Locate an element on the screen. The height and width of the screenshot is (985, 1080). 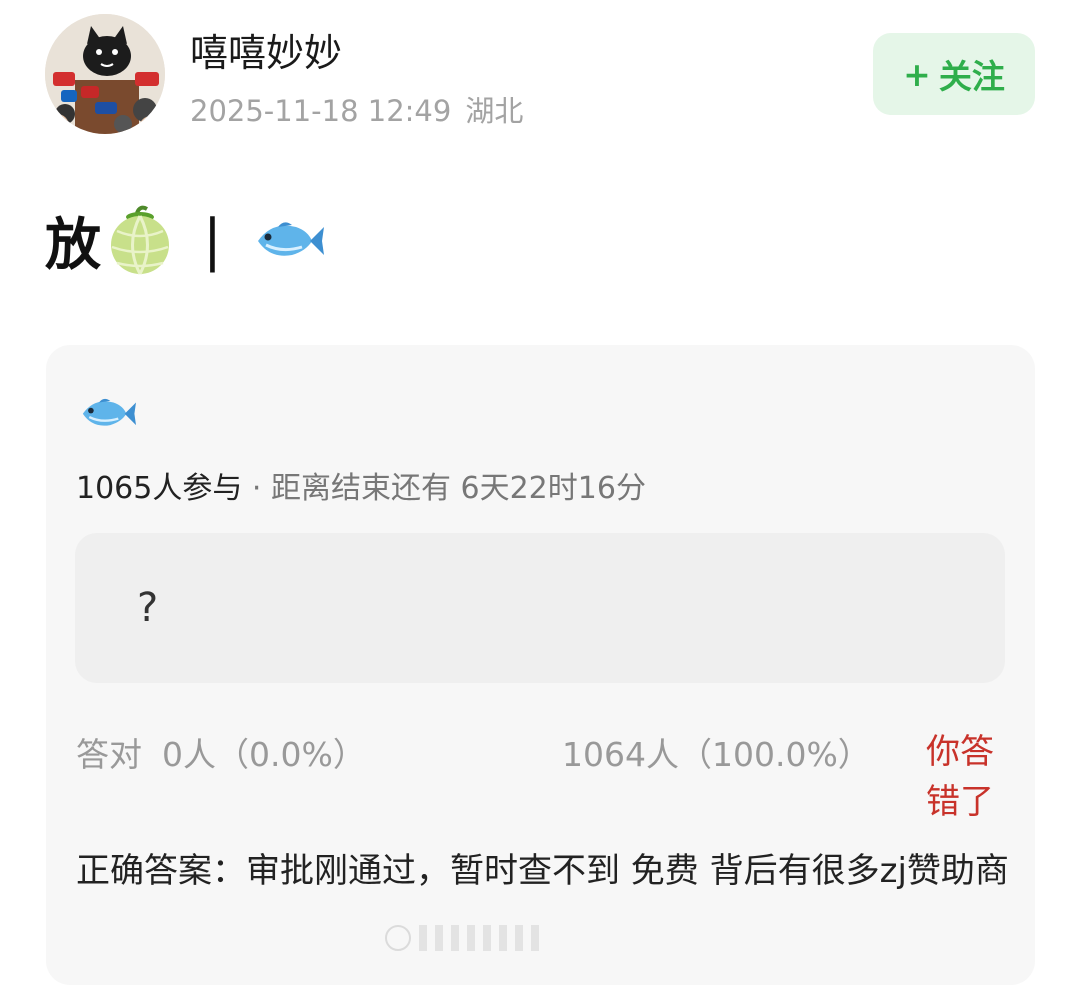
melon-emoji-icon is located at coordinates (140, 240).